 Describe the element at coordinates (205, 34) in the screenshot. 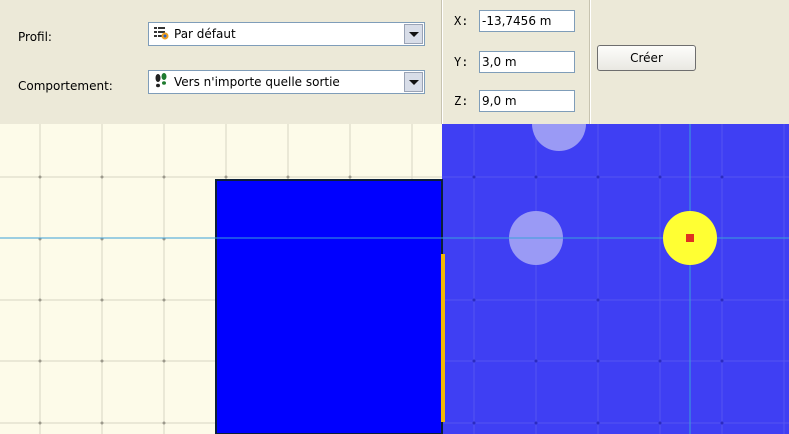

I see `profile-value: Par défaut` at that location.